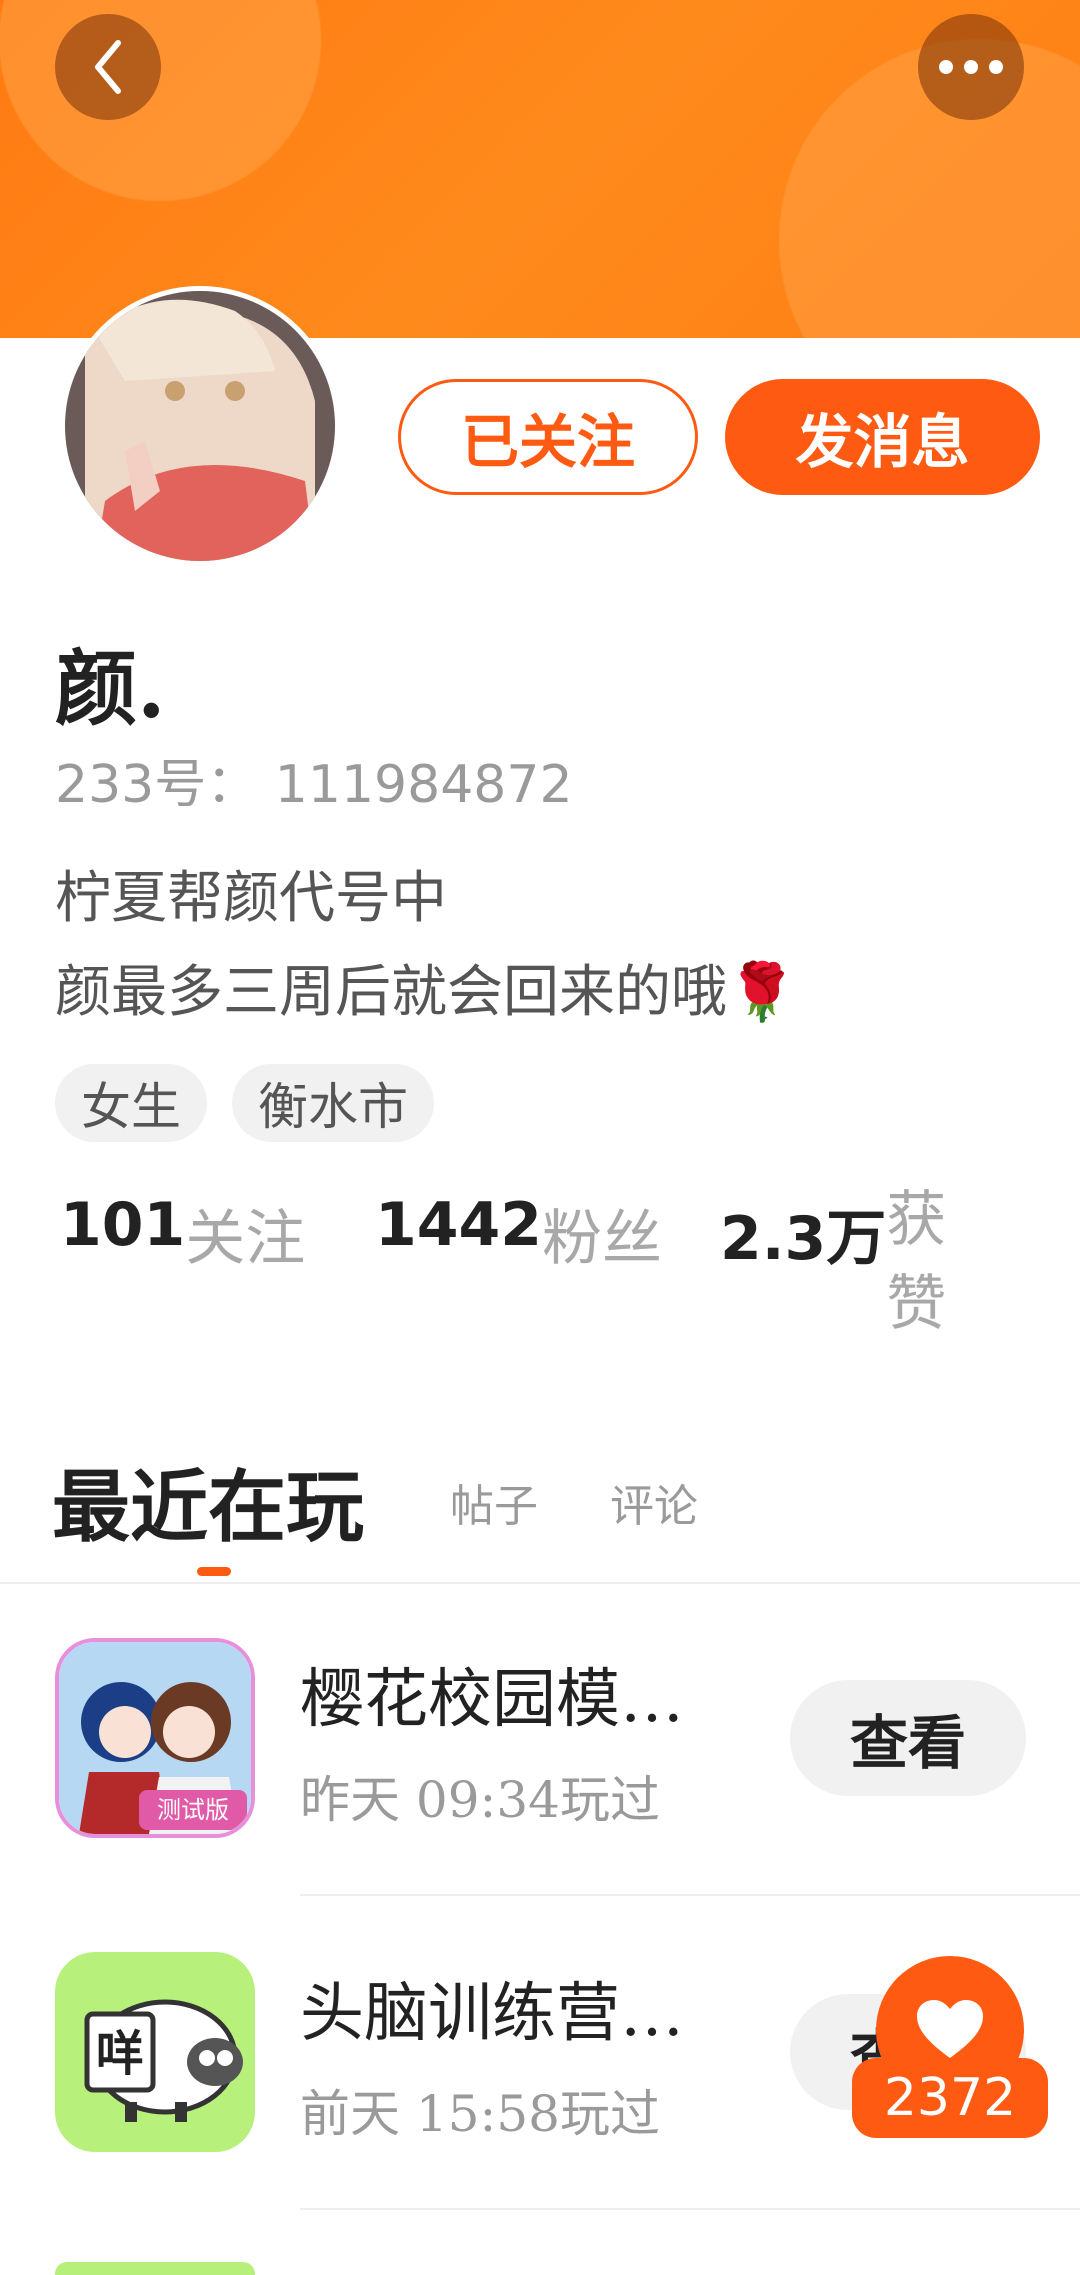 The width and height of the screenshot is (1080, 2275). I want to click on more-button, so click(971, 67).